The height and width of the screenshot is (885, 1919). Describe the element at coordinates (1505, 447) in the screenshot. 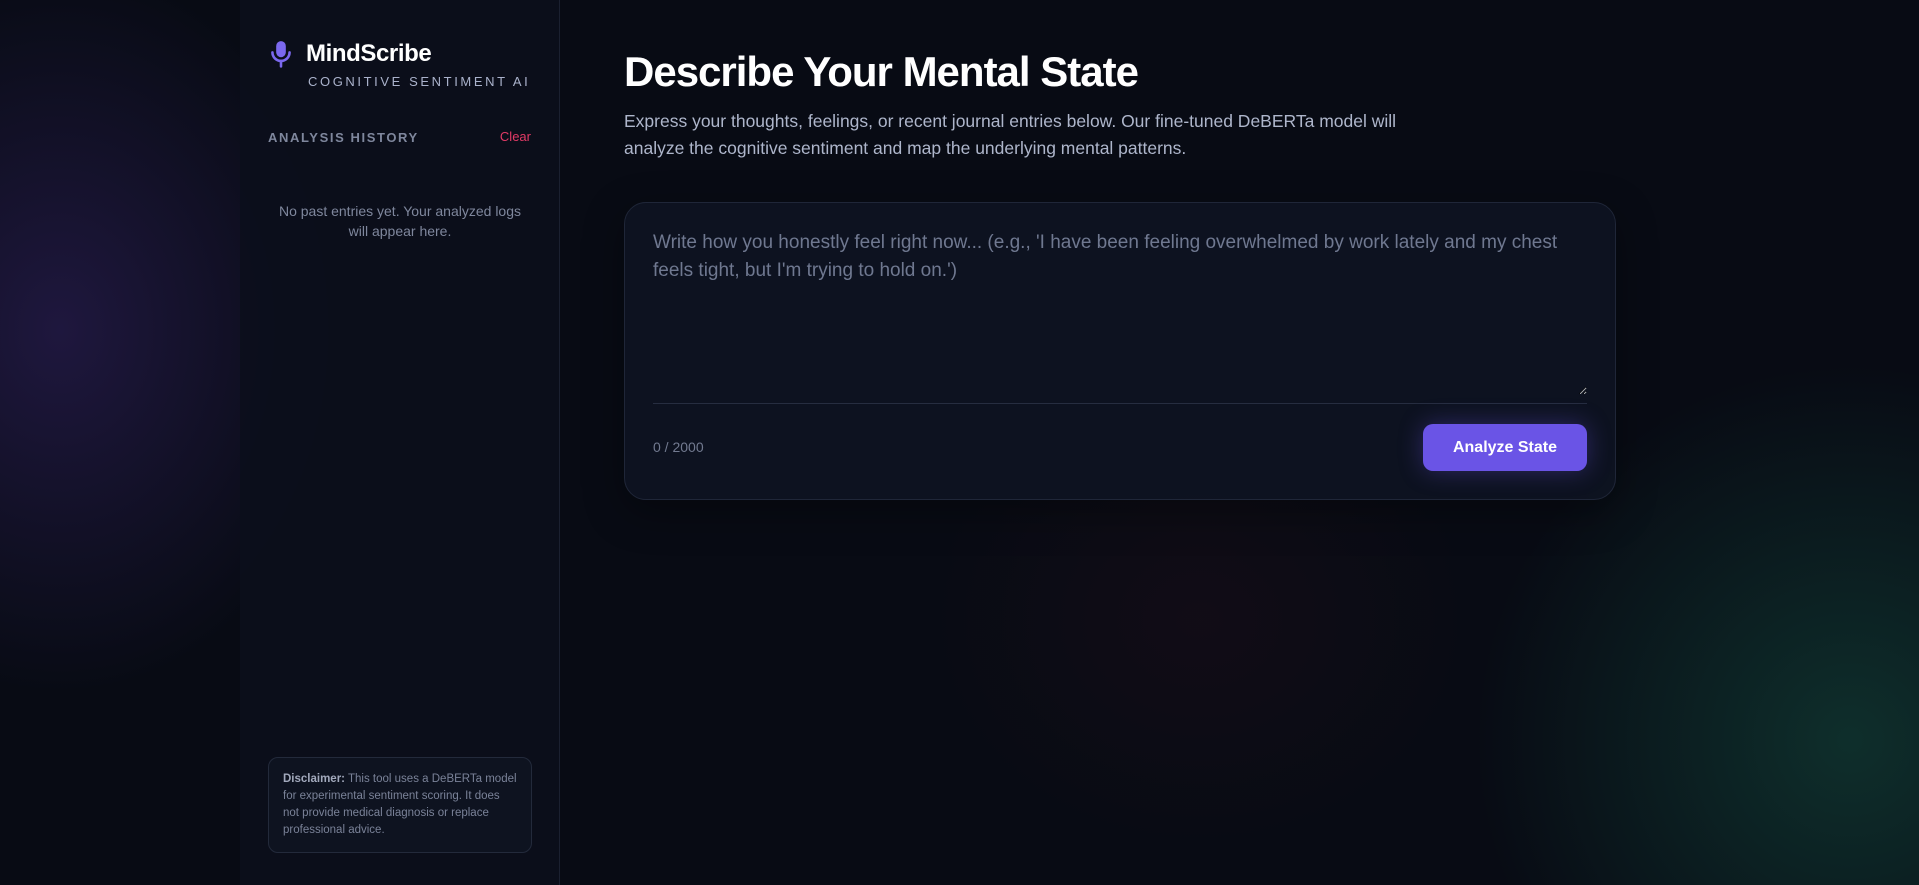

I see `analyze-state-button: Analyze State` at that location.